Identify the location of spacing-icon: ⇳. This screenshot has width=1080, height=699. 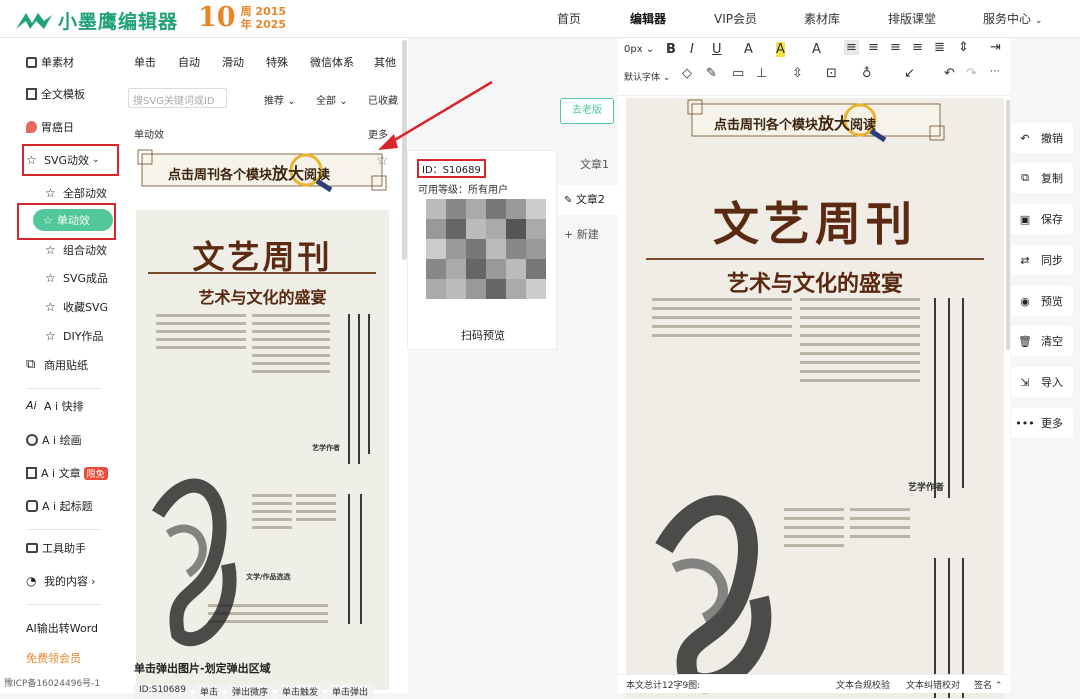
(797, 73).